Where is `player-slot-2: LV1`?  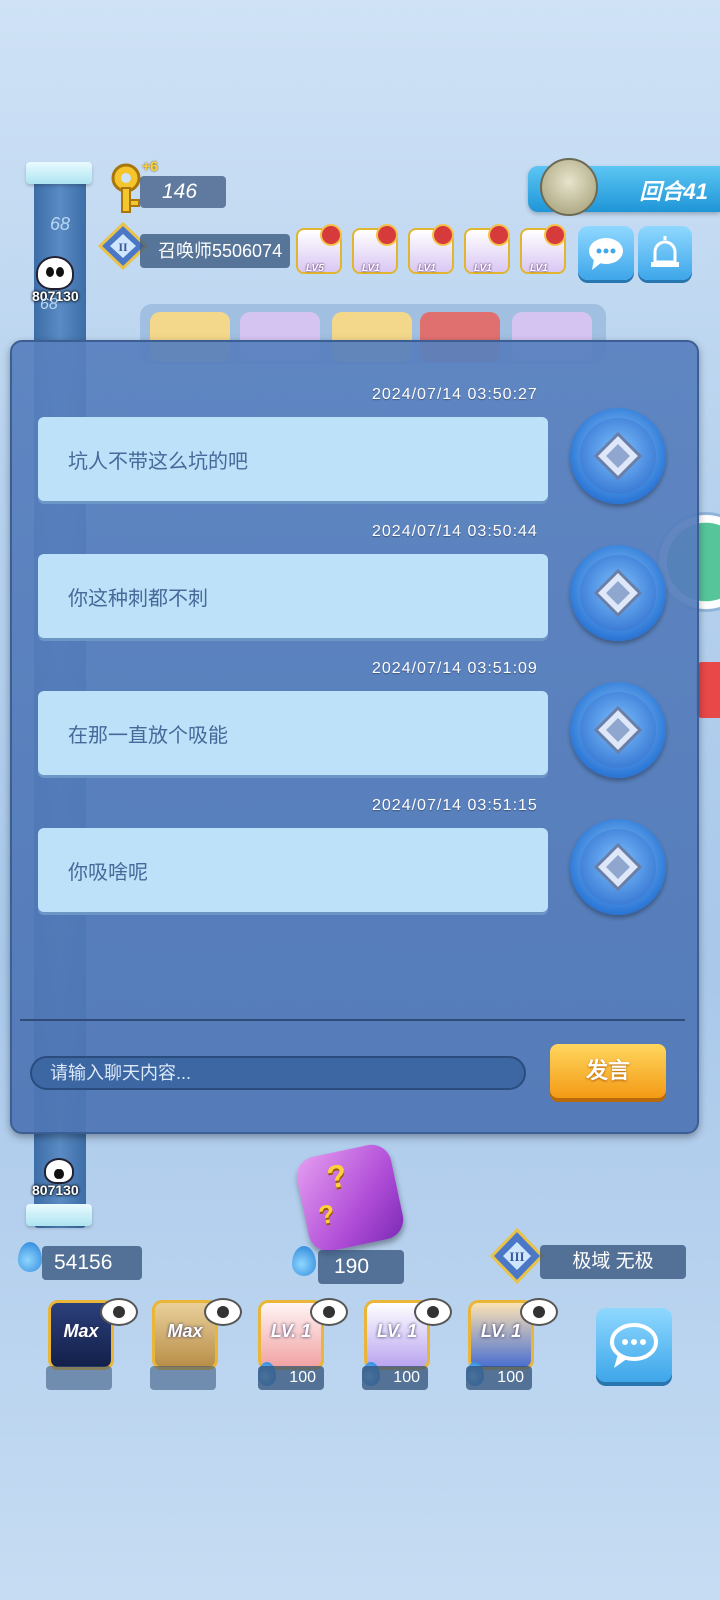
player-slot-2: LV1 is located at coordinates (375, 249).